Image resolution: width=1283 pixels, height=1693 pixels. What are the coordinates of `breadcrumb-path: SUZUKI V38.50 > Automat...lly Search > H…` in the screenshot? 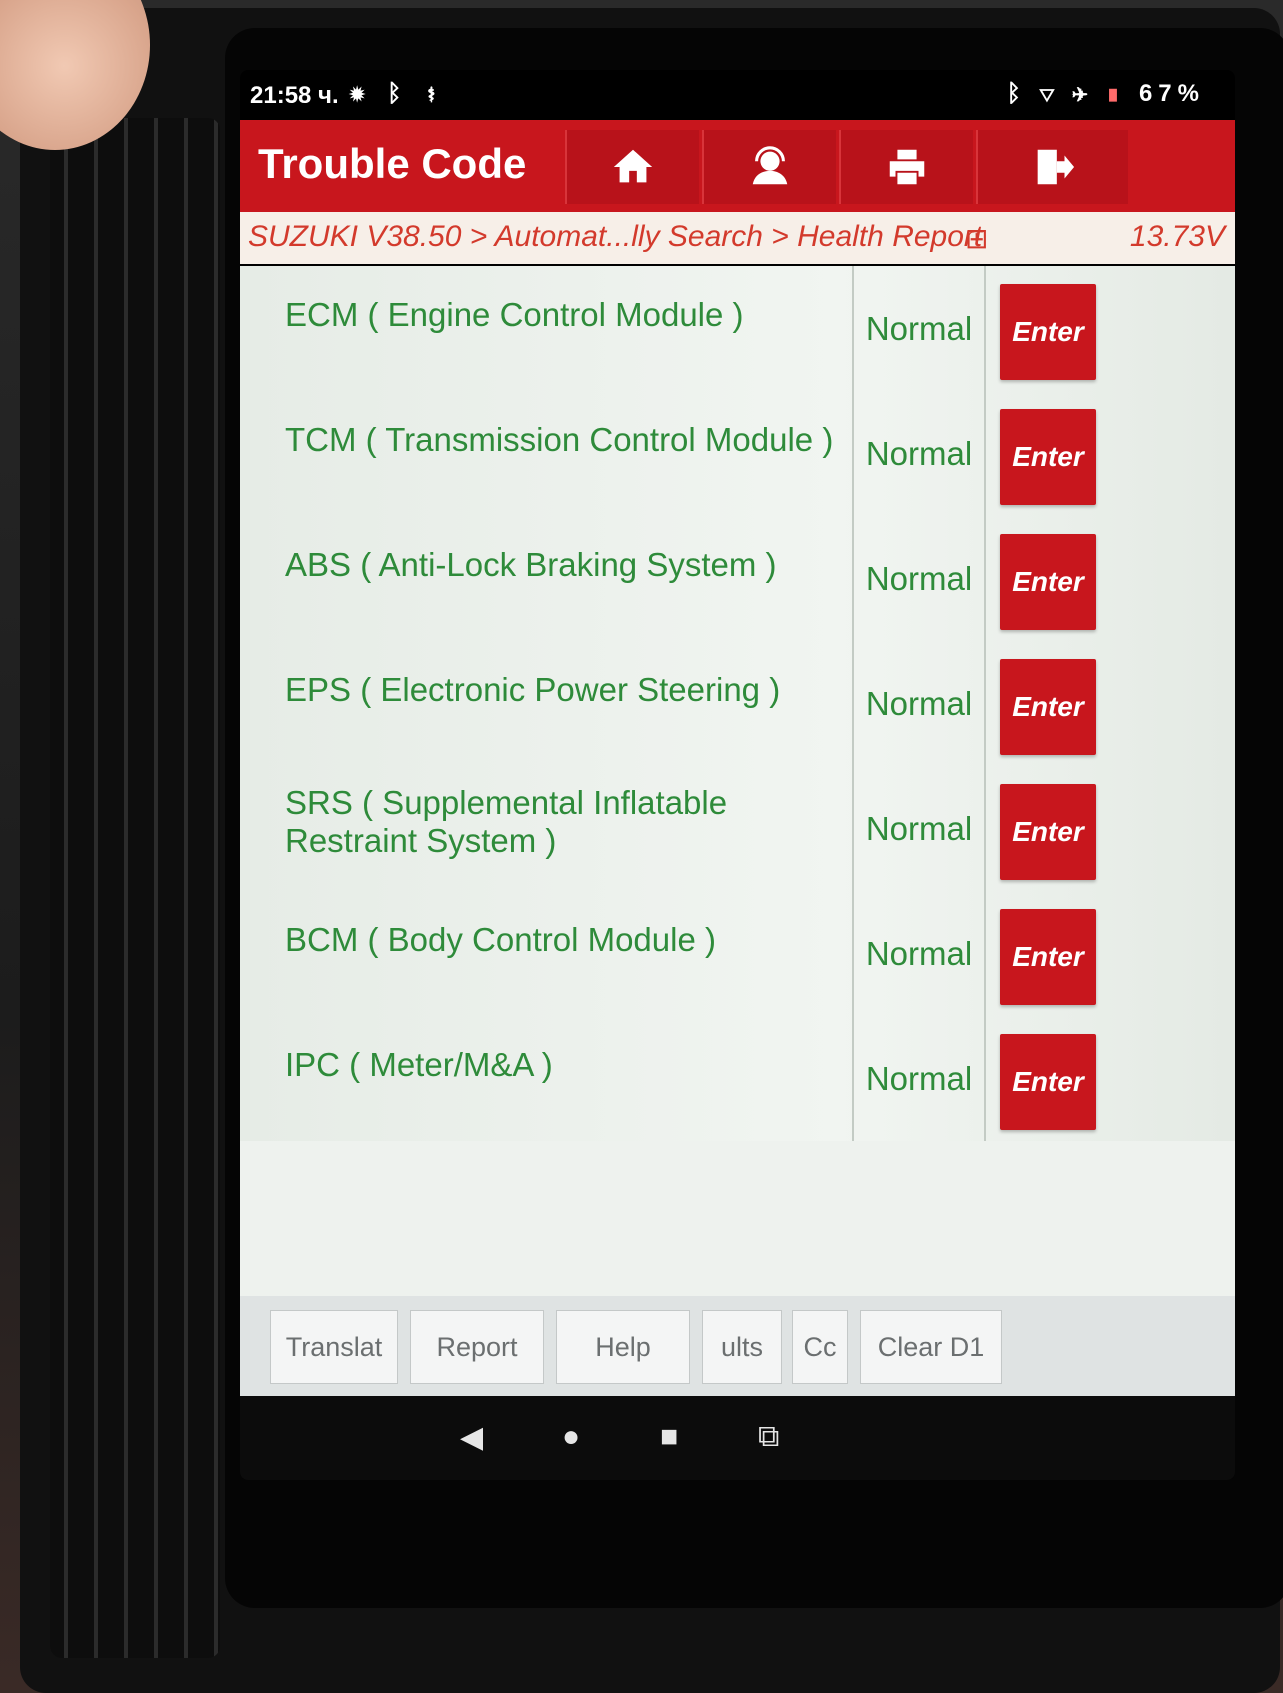 It's located at (615, 237).